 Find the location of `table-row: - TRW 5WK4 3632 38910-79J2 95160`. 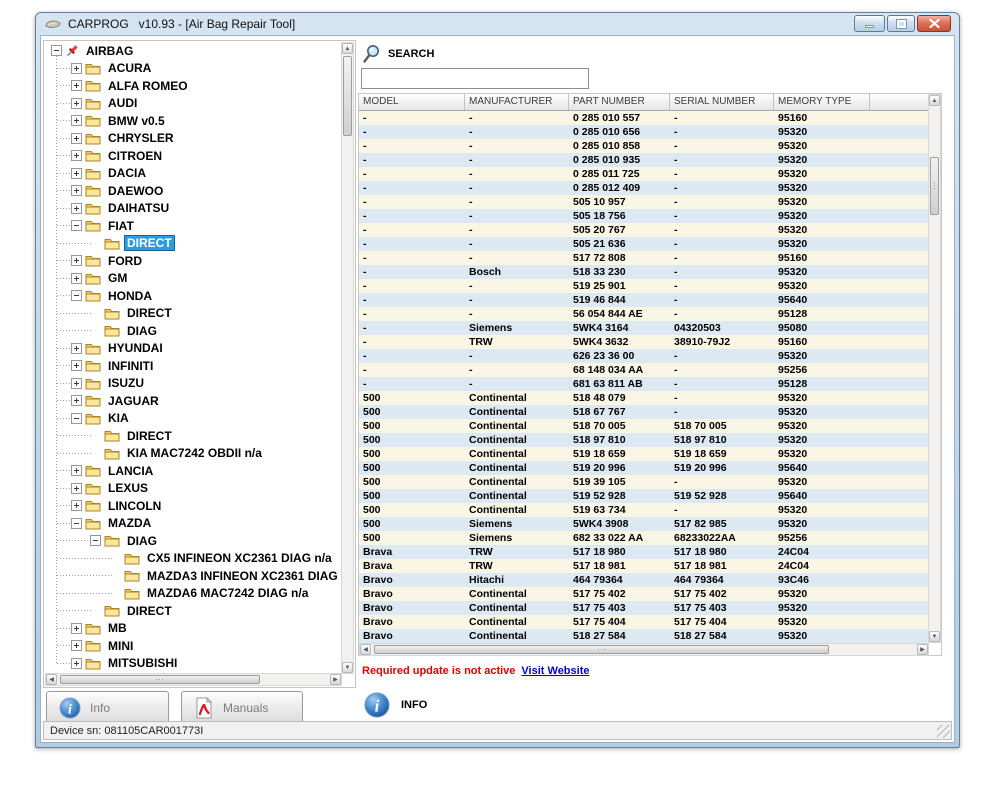

table-row: - TRW 5WK4 3632 38910-79J2 95160 is located at coordinates (644, 342).